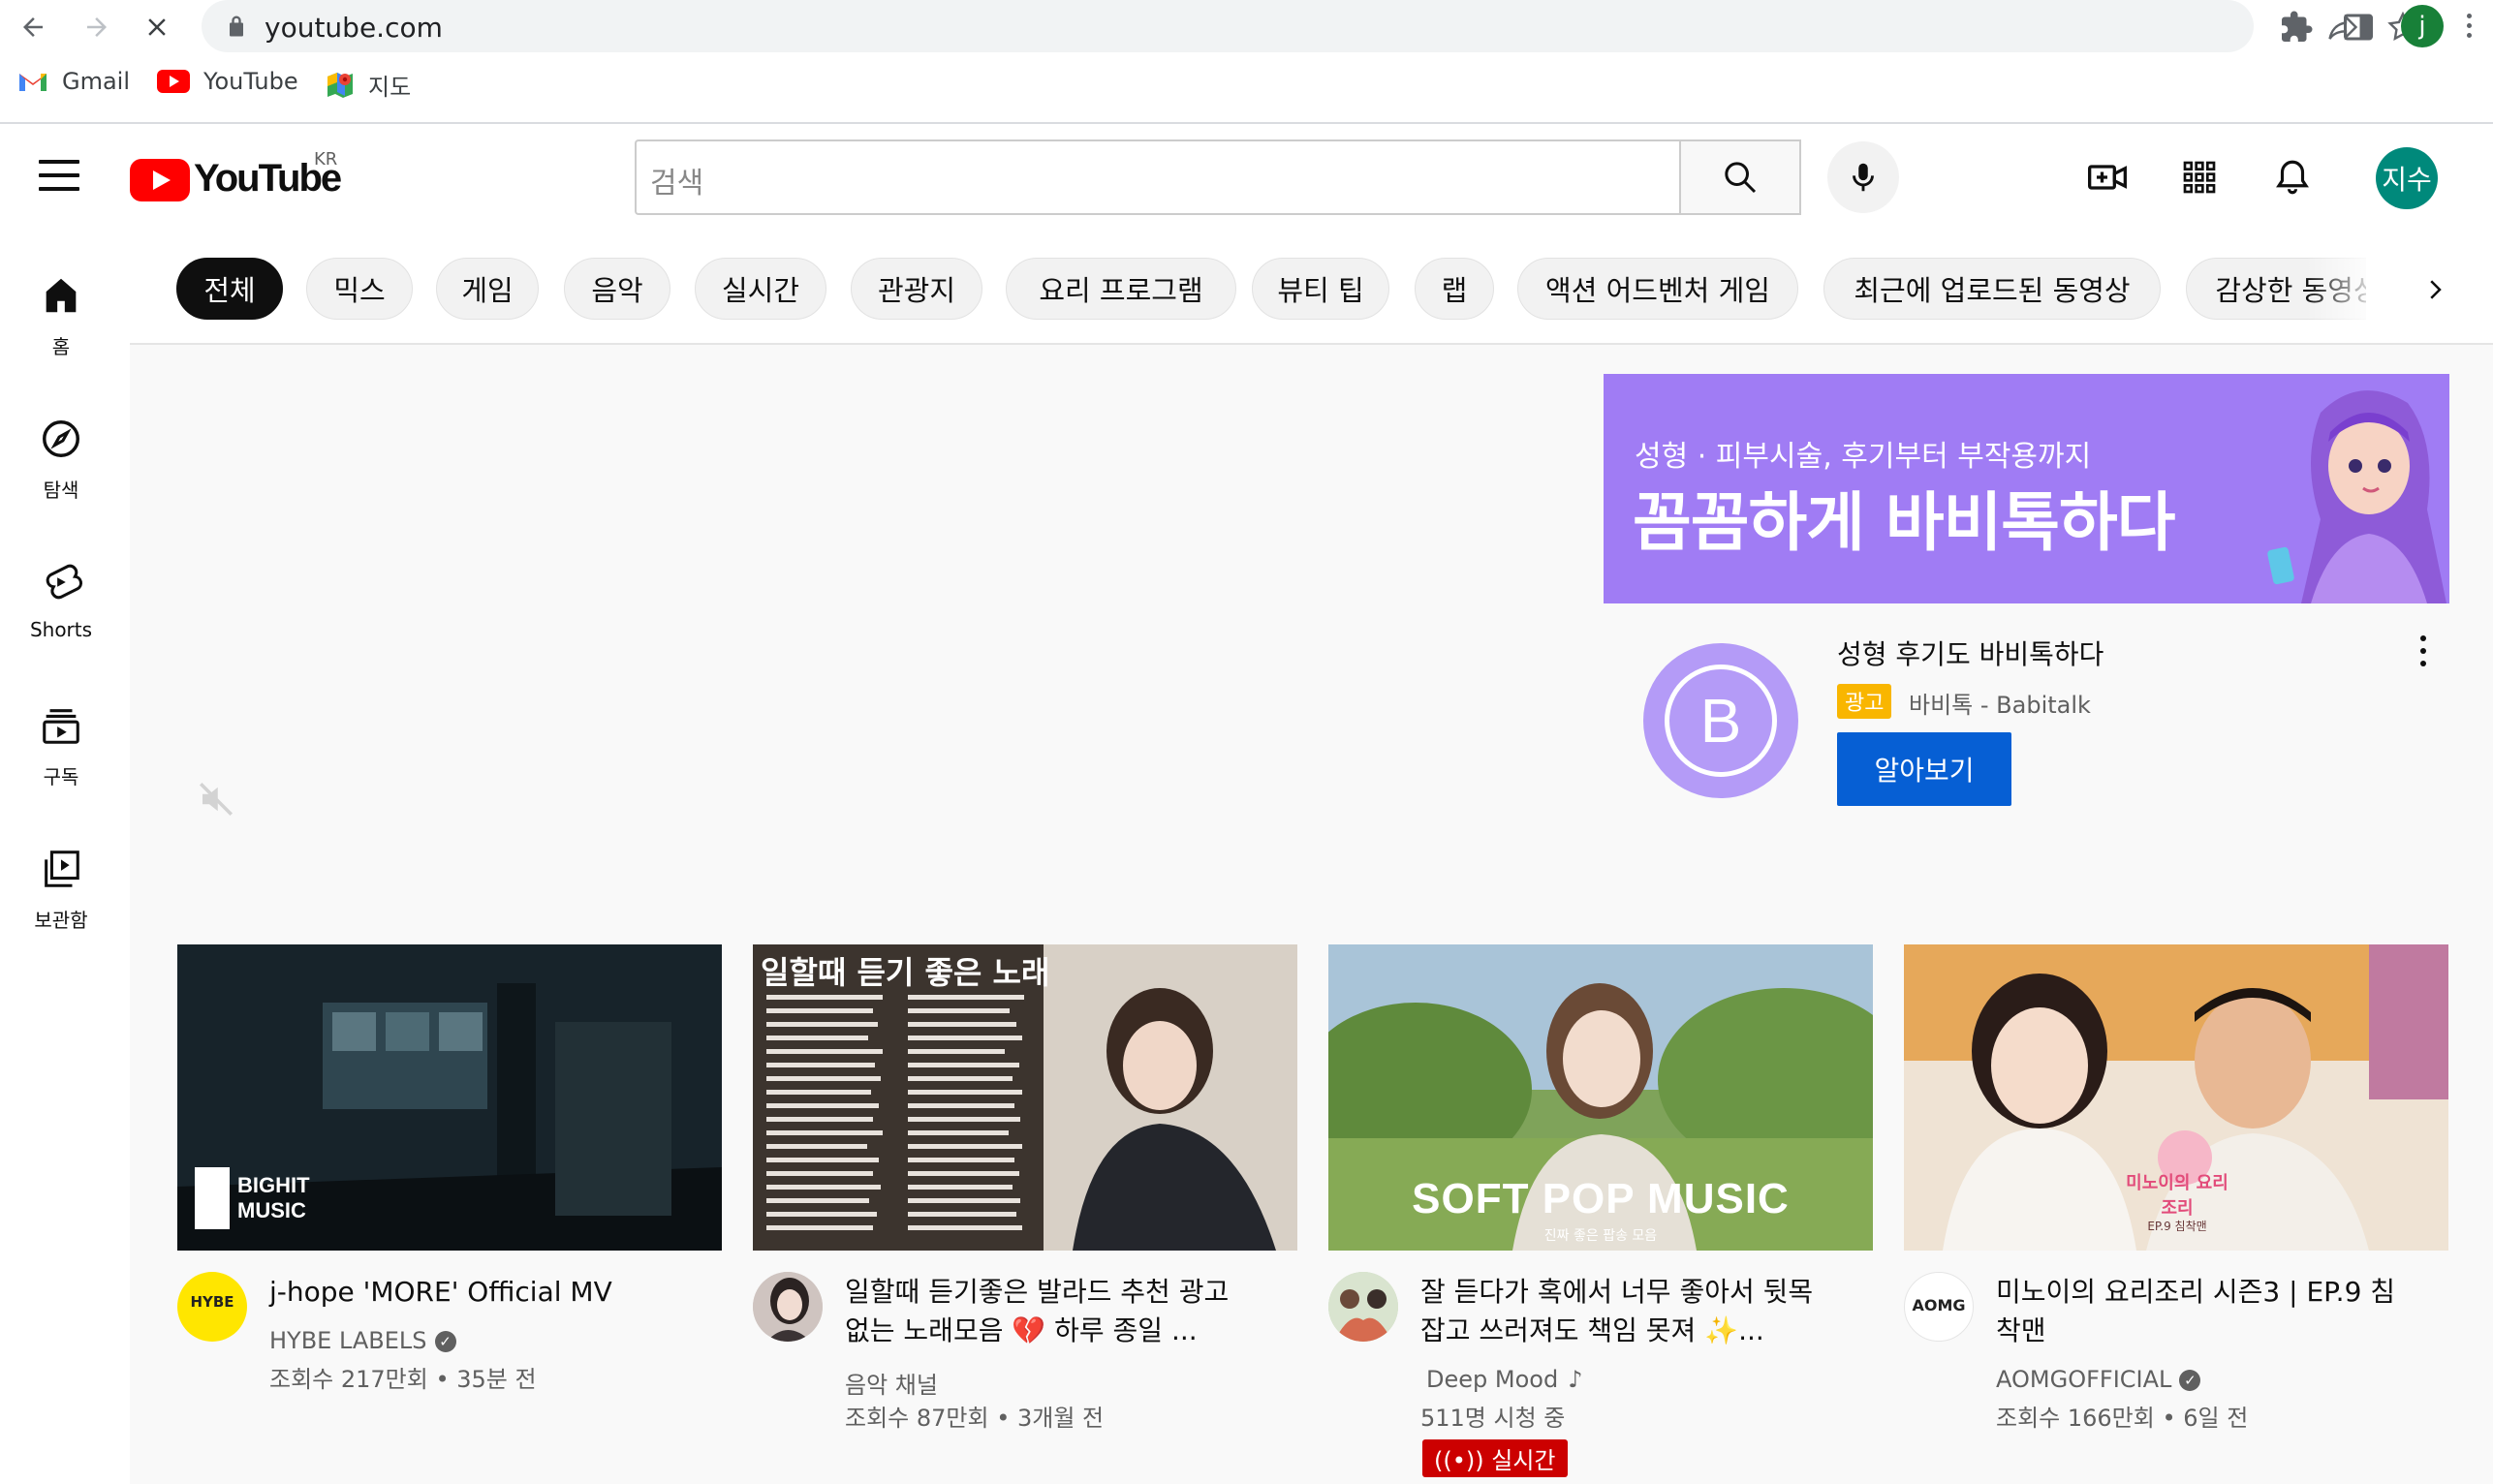 This screenshot has height=1484, width=2493. Describe the element at coordinates (617, 289) in the screenshot. I see `chip-music: 음악` at that location.